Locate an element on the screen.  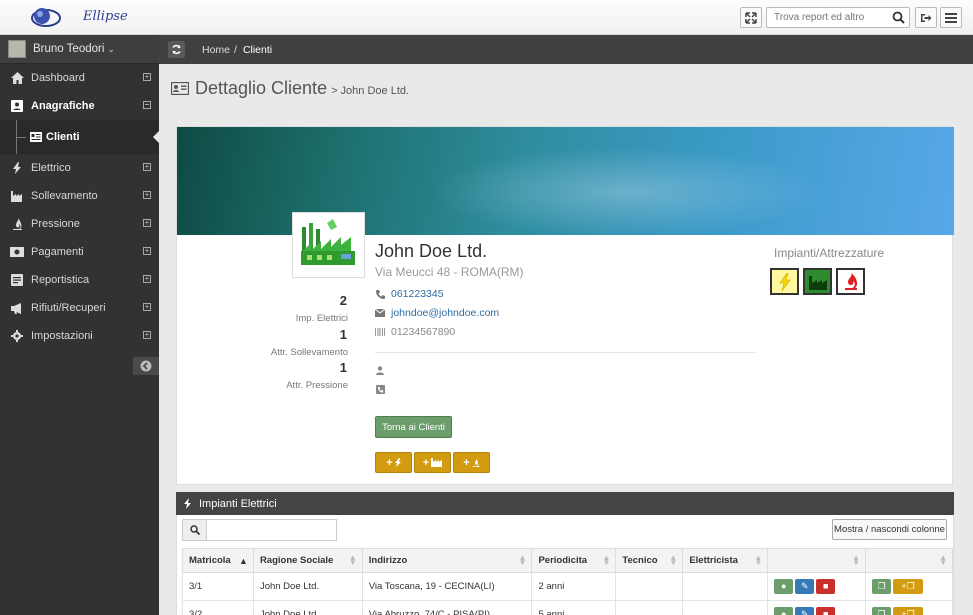
sidebar-item-pressione: Pressione + is located at coordinates (79, 224).